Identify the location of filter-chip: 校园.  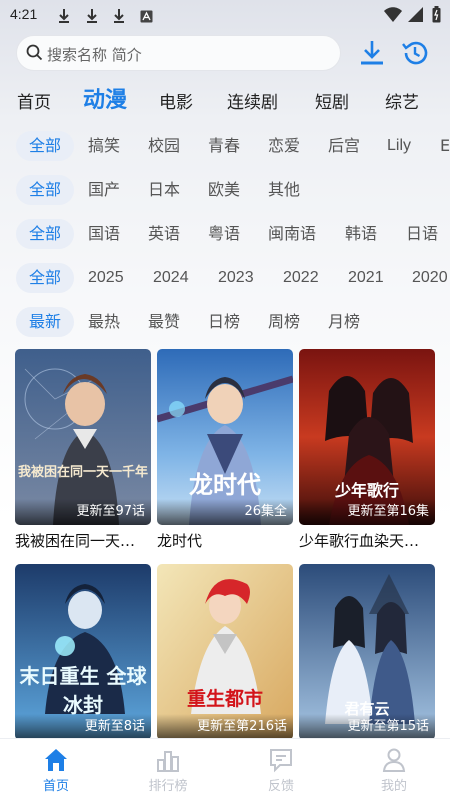
(164, 146).